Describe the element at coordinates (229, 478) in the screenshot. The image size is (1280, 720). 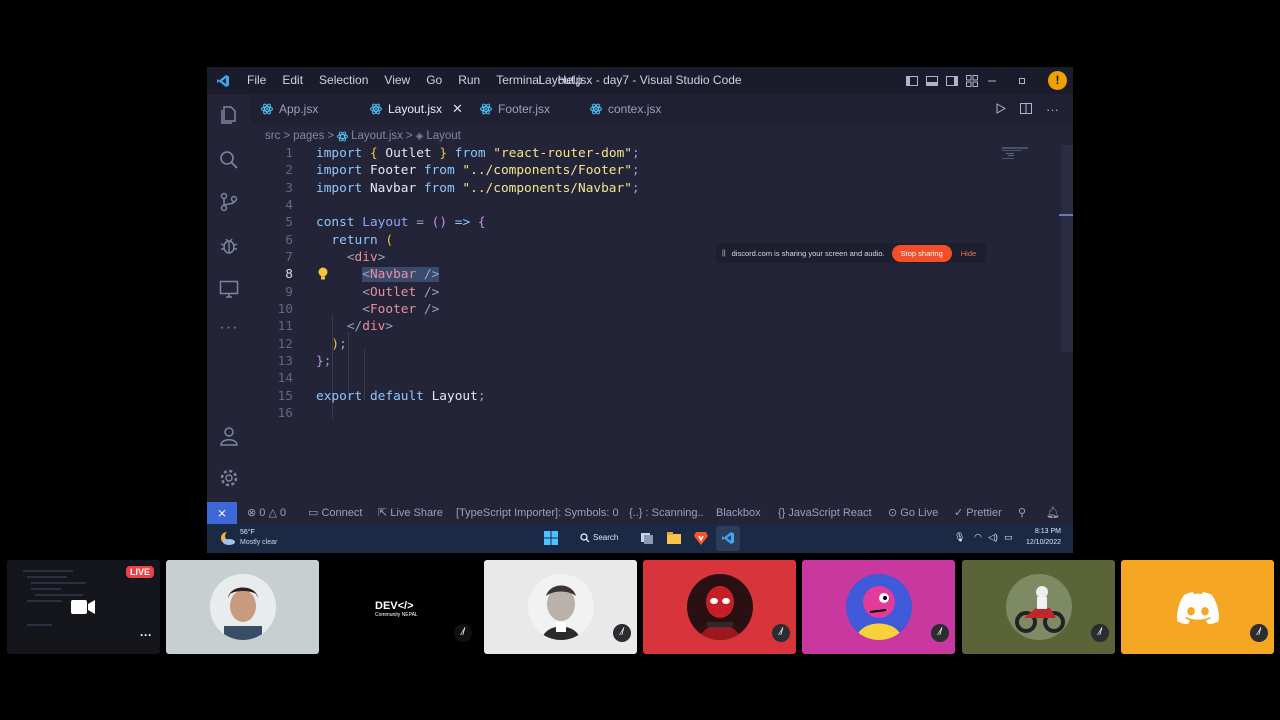
I see `settings-gear-icon` at that location.